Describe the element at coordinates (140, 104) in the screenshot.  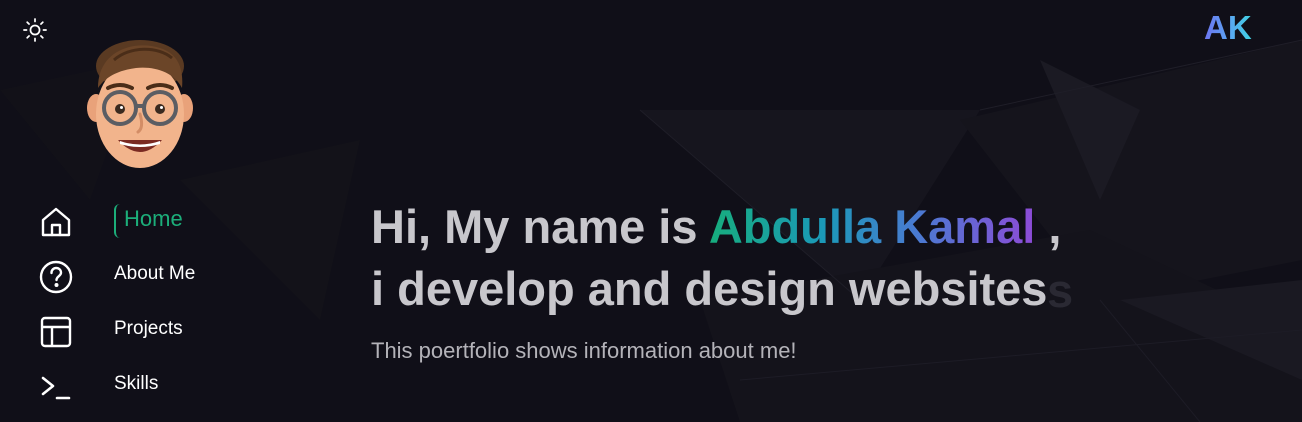
I see `avatar` at that location.